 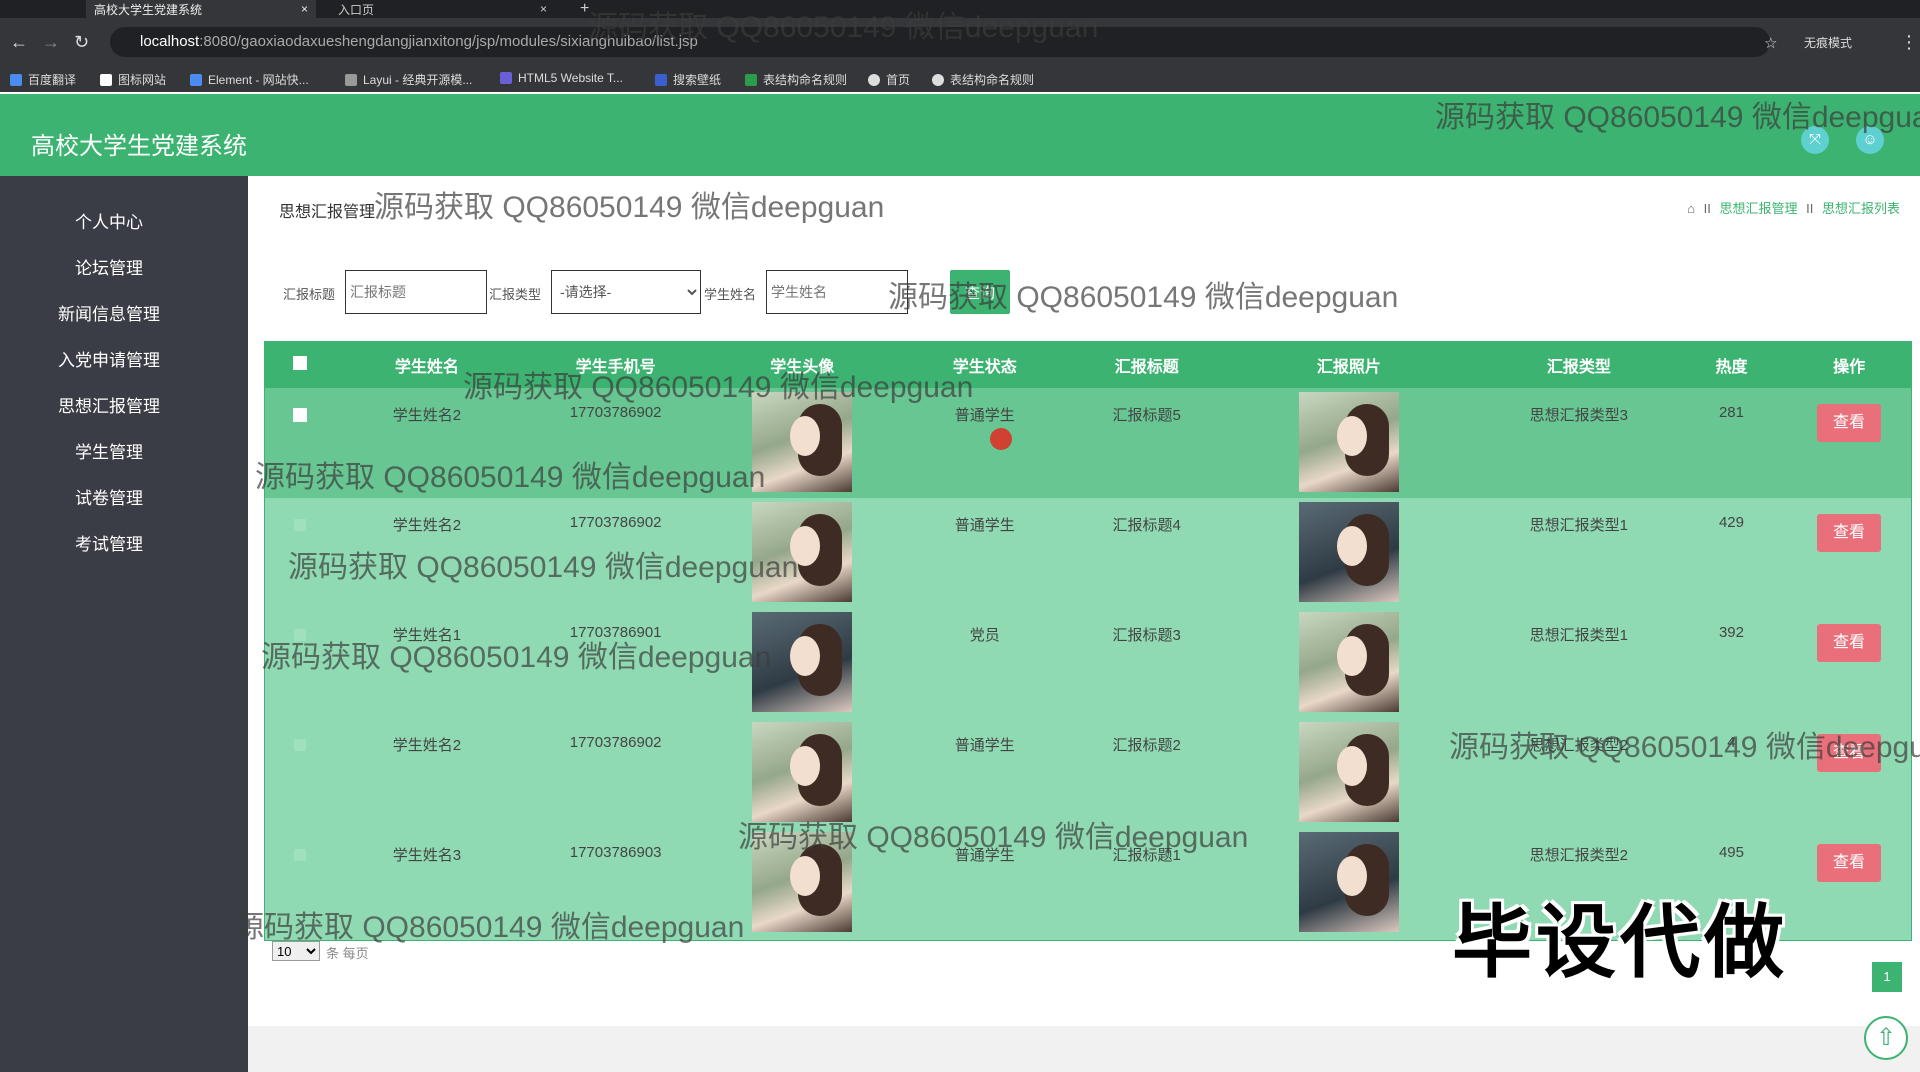 I want to click on tab-label: 入口页, so click(x=356, y=9).